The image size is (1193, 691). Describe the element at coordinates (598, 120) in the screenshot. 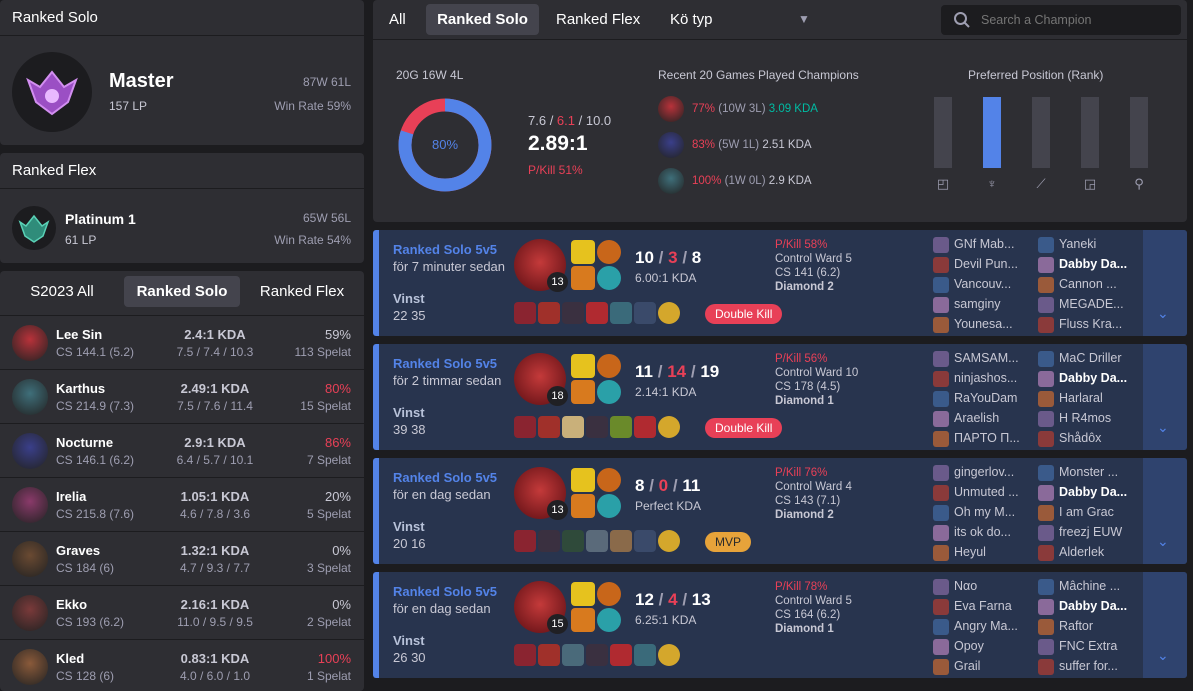

I see `avg-assists: 10.0` at that location.